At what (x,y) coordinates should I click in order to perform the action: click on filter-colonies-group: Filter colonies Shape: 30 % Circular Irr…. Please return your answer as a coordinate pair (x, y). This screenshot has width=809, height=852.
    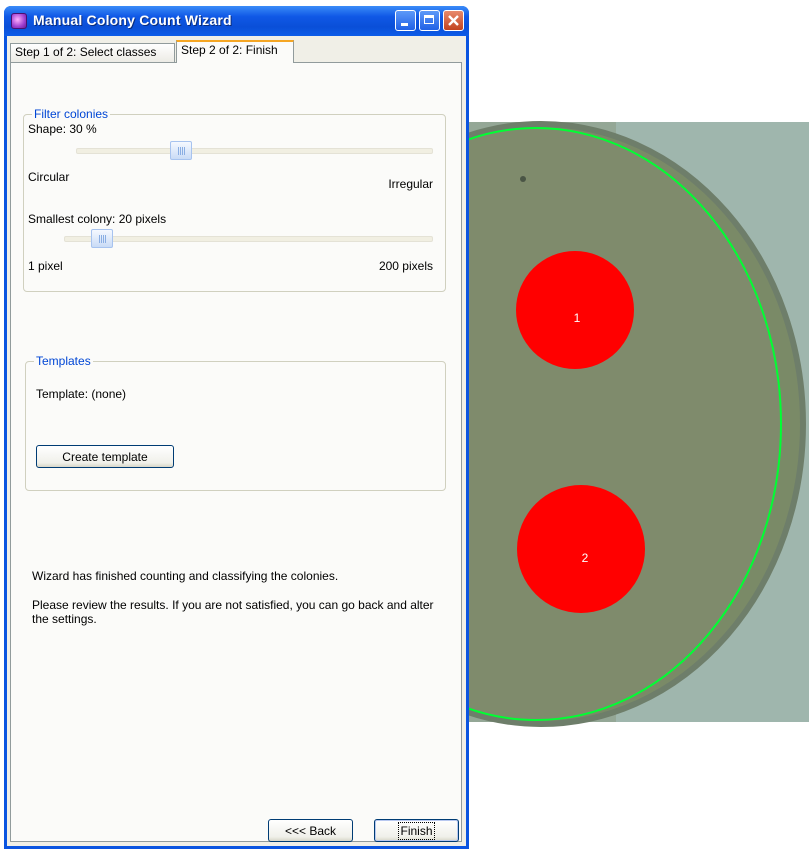
    Looking at the image, I should click on (234, 199).